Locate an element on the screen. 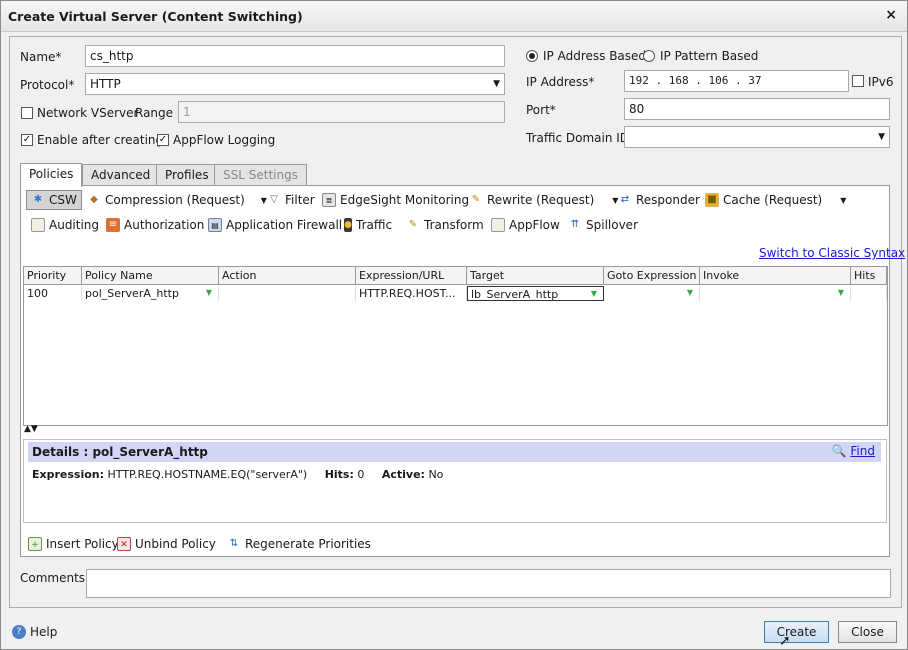 This screenshot has height=650, width=908. column-header: Action is located at coordinates (287, 276).